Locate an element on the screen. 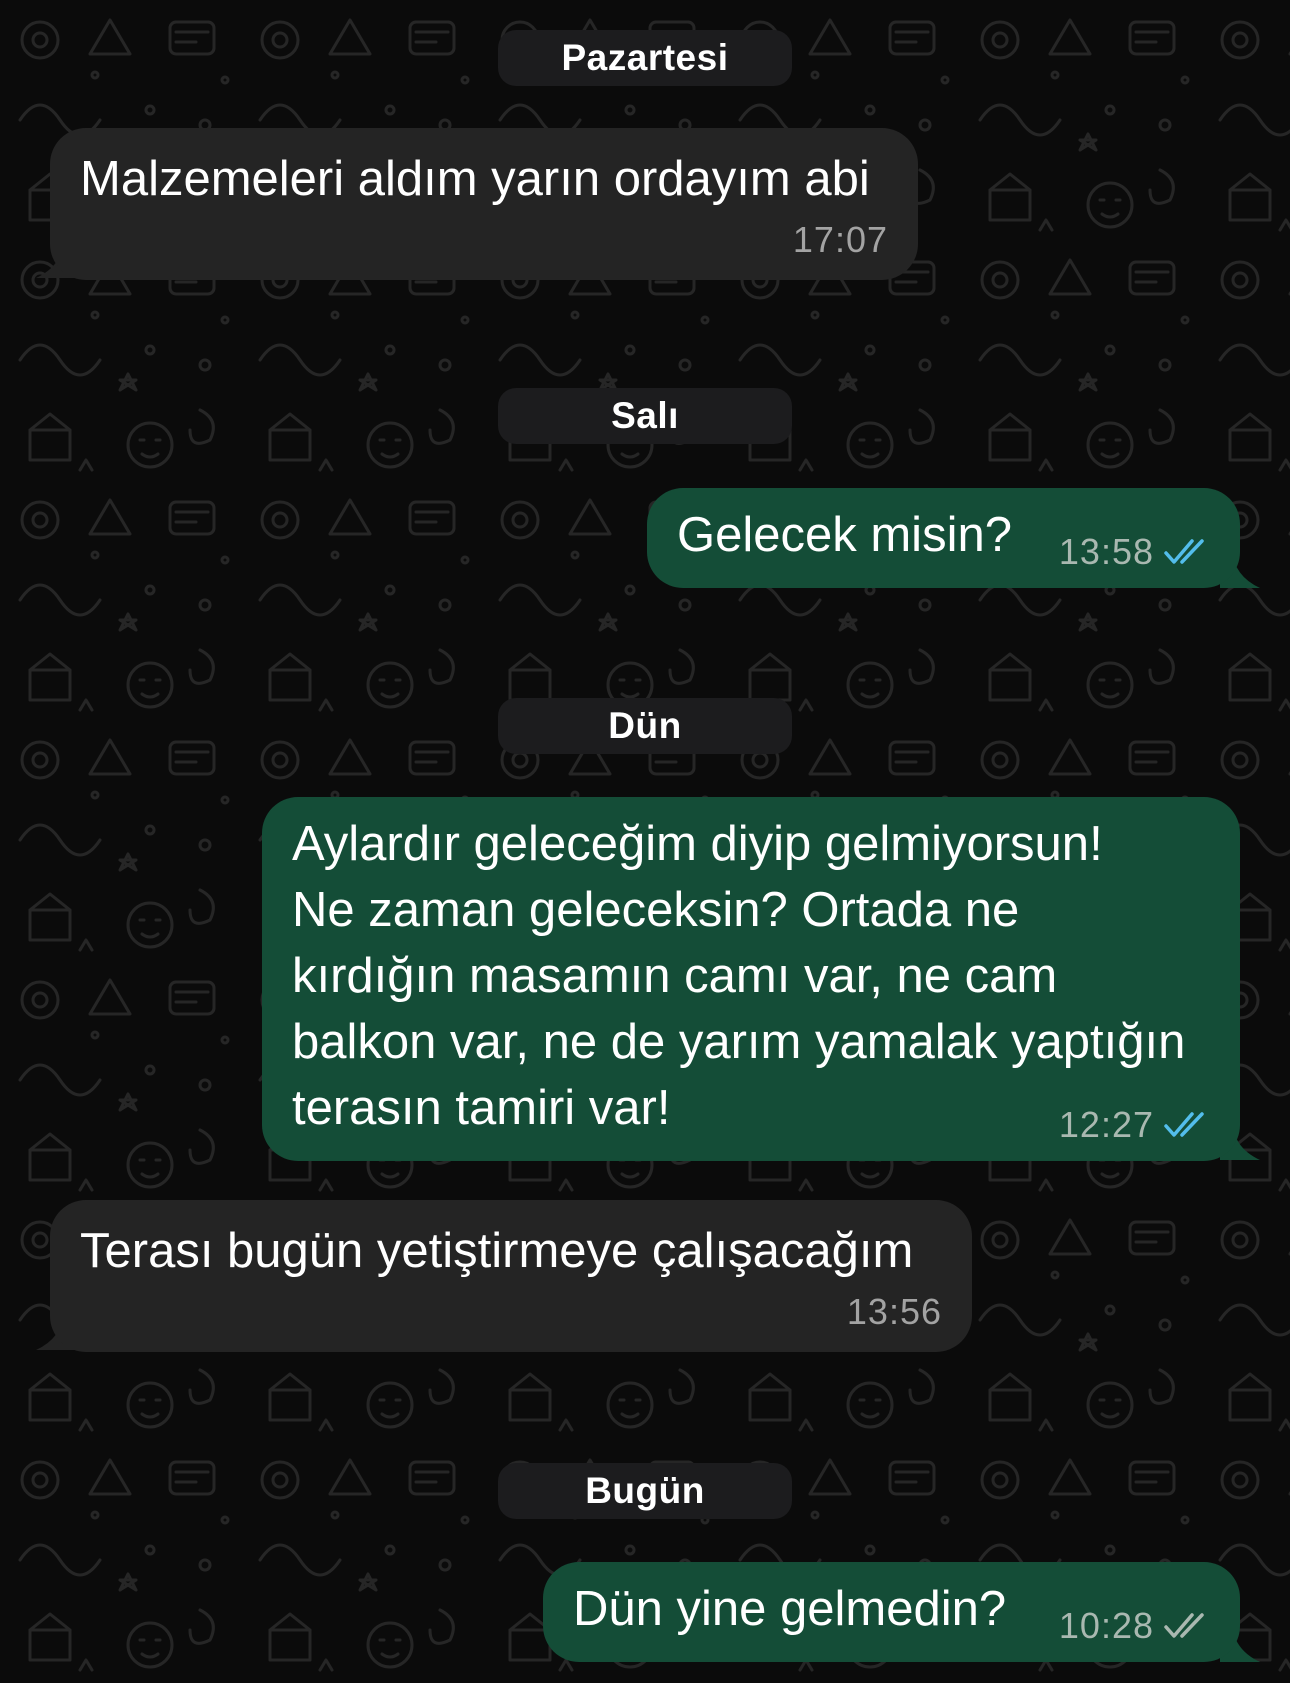  double-check-delivered-icon is located at coordinates (1184, 1625).